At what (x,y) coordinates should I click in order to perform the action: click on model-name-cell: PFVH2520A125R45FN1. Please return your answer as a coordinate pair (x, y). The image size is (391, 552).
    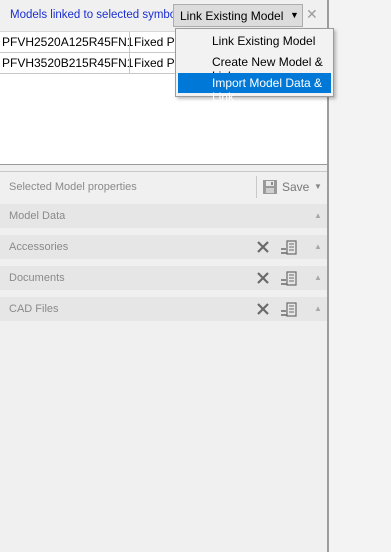
    Looking at the image, I should click on (68, 42).